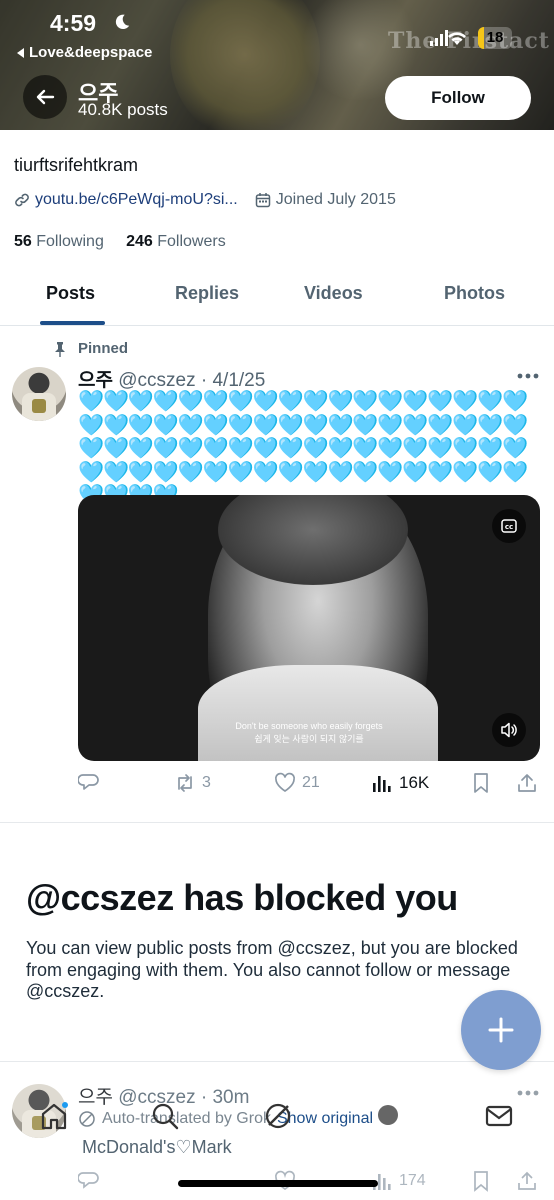  I want to click on grok-translate-icon, so click(87, 1119).